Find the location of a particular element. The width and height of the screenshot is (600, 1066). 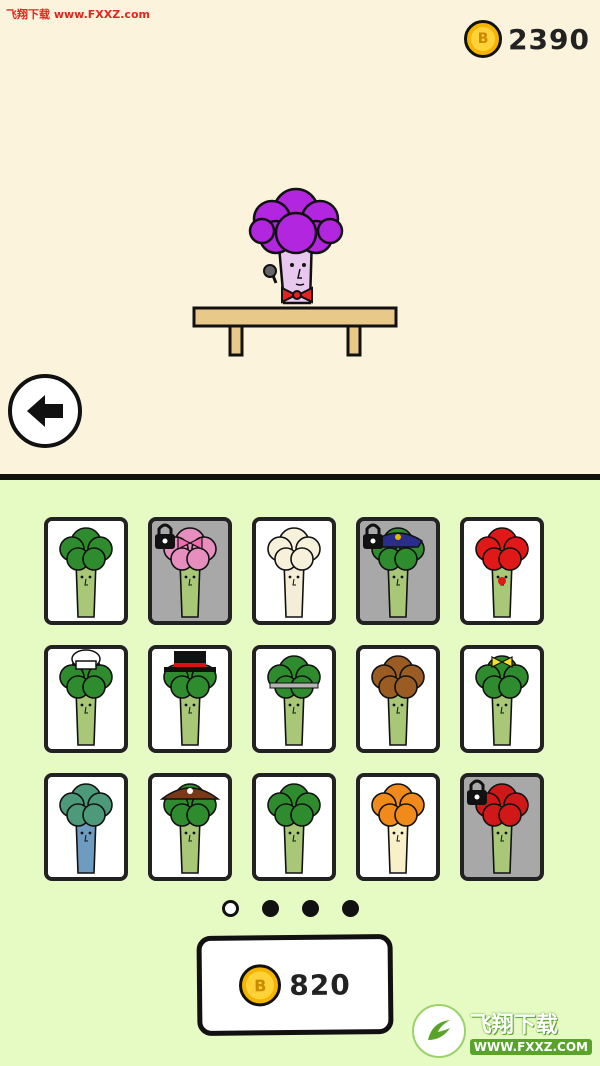

skin-card-cauliflower is located at coordinates (294, 571).